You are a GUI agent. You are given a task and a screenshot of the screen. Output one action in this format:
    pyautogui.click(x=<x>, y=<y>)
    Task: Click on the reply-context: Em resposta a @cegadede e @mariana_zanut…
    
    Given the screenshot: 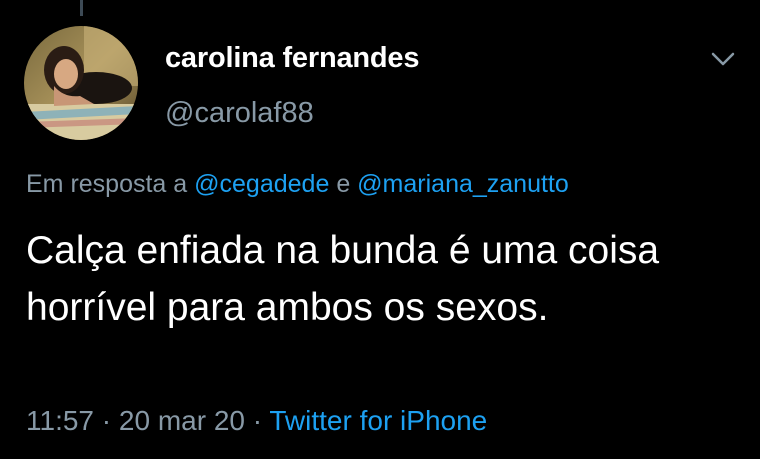 What is the action you would take?
    pyautogui.click(x=297, y=184)
    